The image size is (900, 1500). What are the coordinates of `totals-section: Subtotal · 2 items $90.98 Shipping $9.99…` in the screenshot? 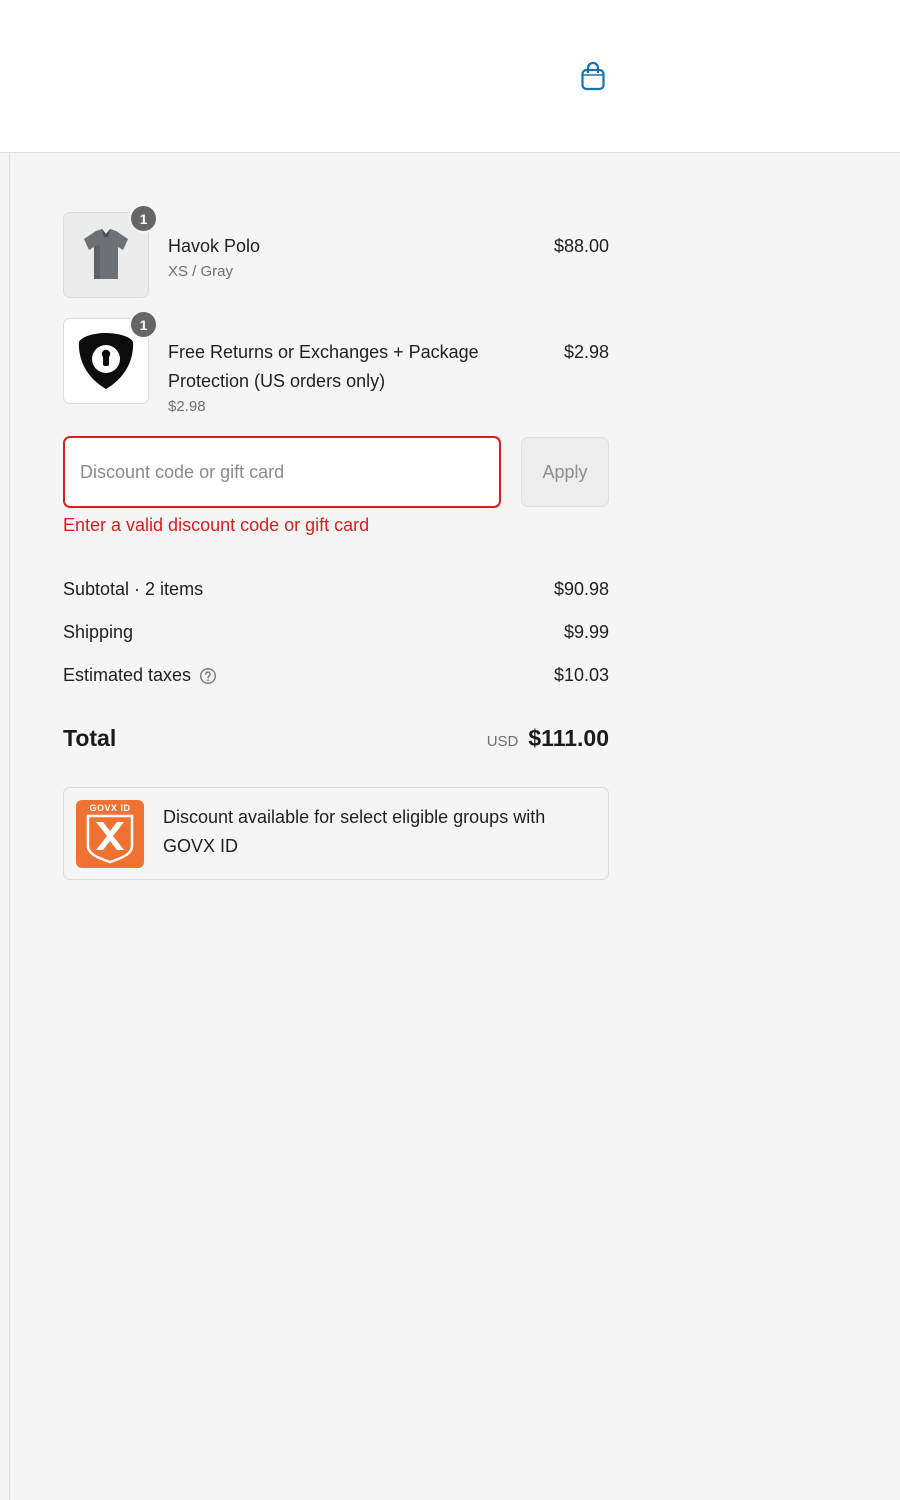 It's located at (336, 663).